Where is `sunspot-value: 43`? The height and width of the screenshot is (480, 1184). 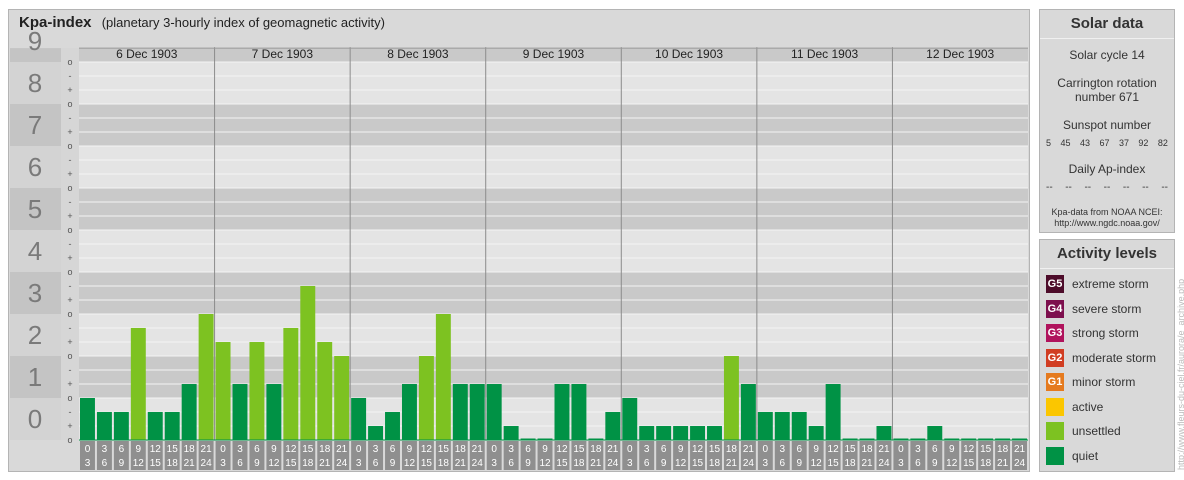 sunspot-value: 43 is located at coordinates (1084, 143).